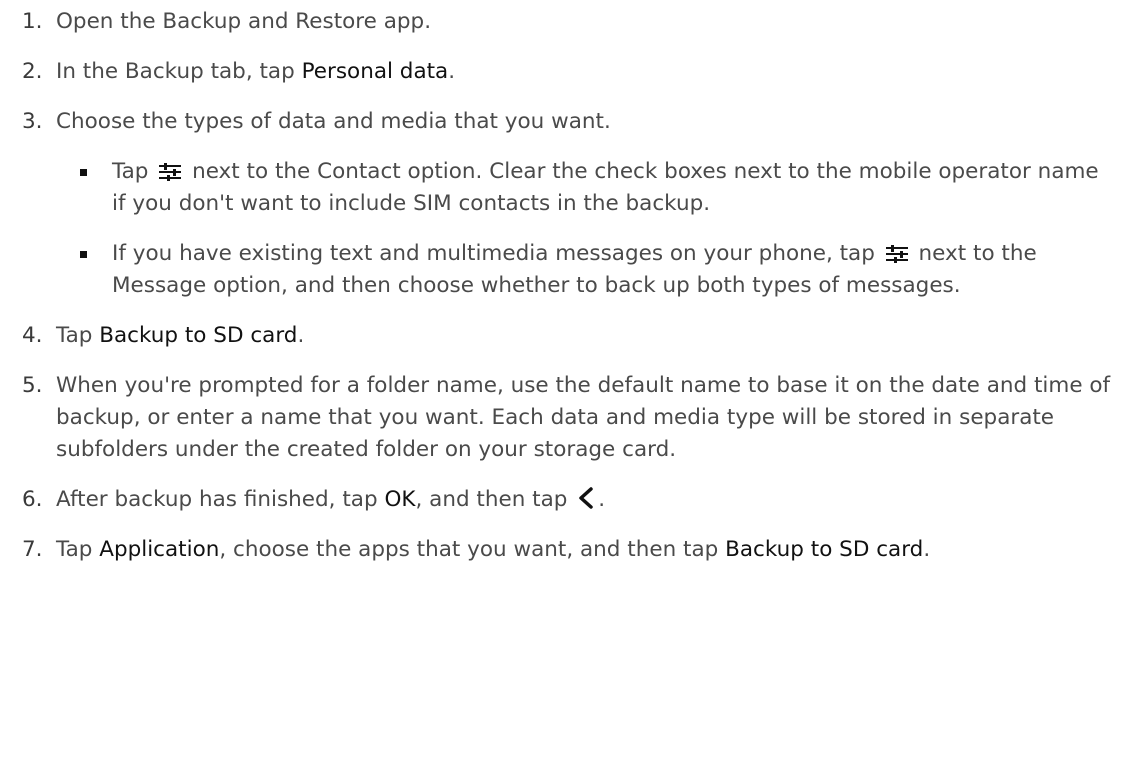 This screenshot has width=1122, height=759. Describe the element at coordinates (244, 21) in the screenshot. I see `step-text: Open the Backup and Restore app.` at that location.